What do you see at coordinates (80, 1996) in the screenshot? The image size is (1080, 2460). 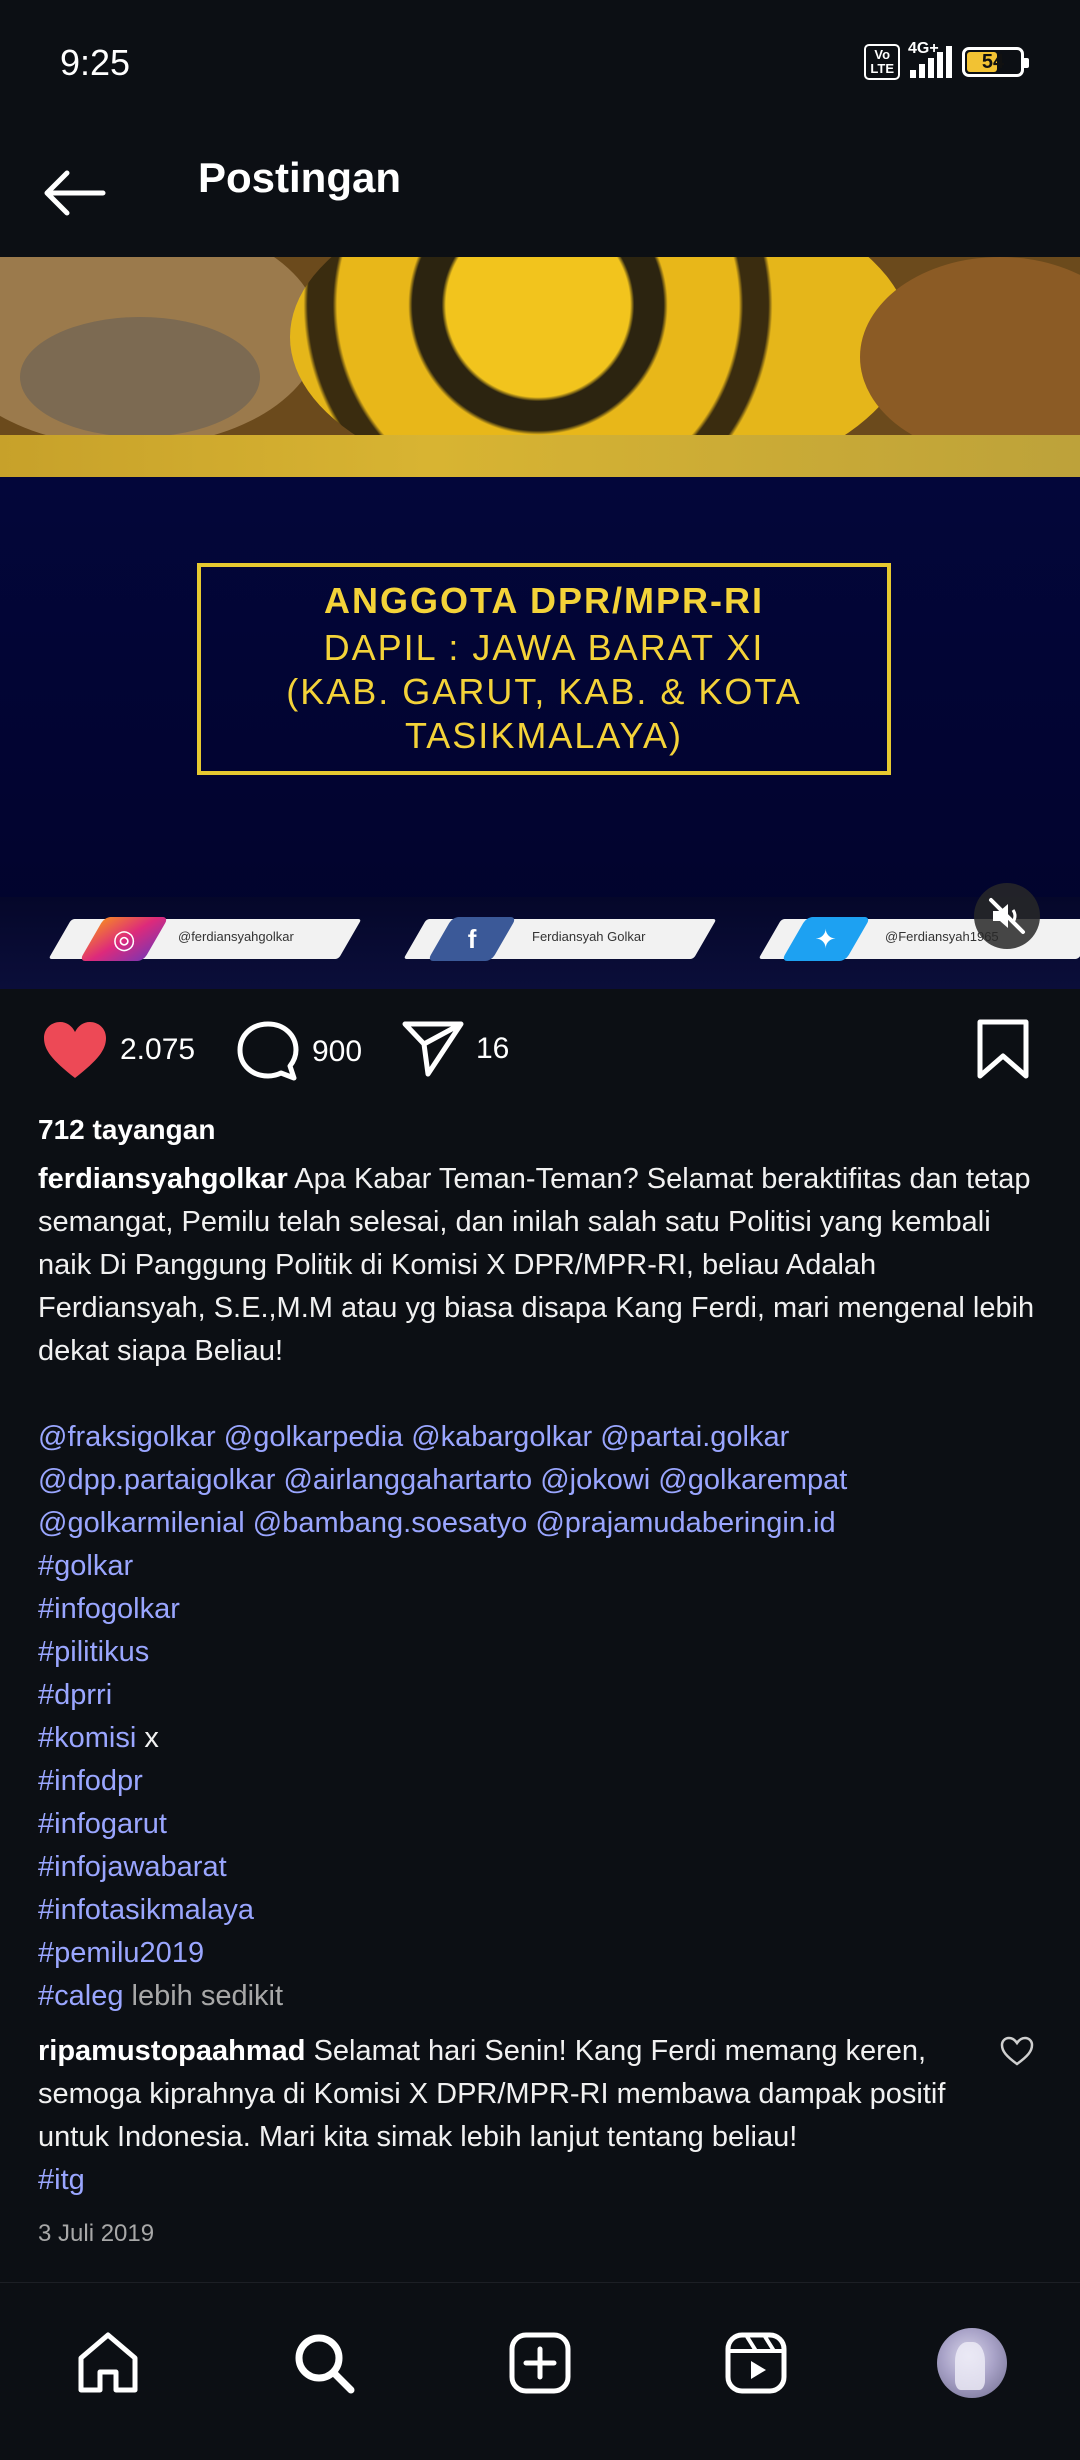 I see `hashtag-link: #caleg` at bounding box center [80, 1996].